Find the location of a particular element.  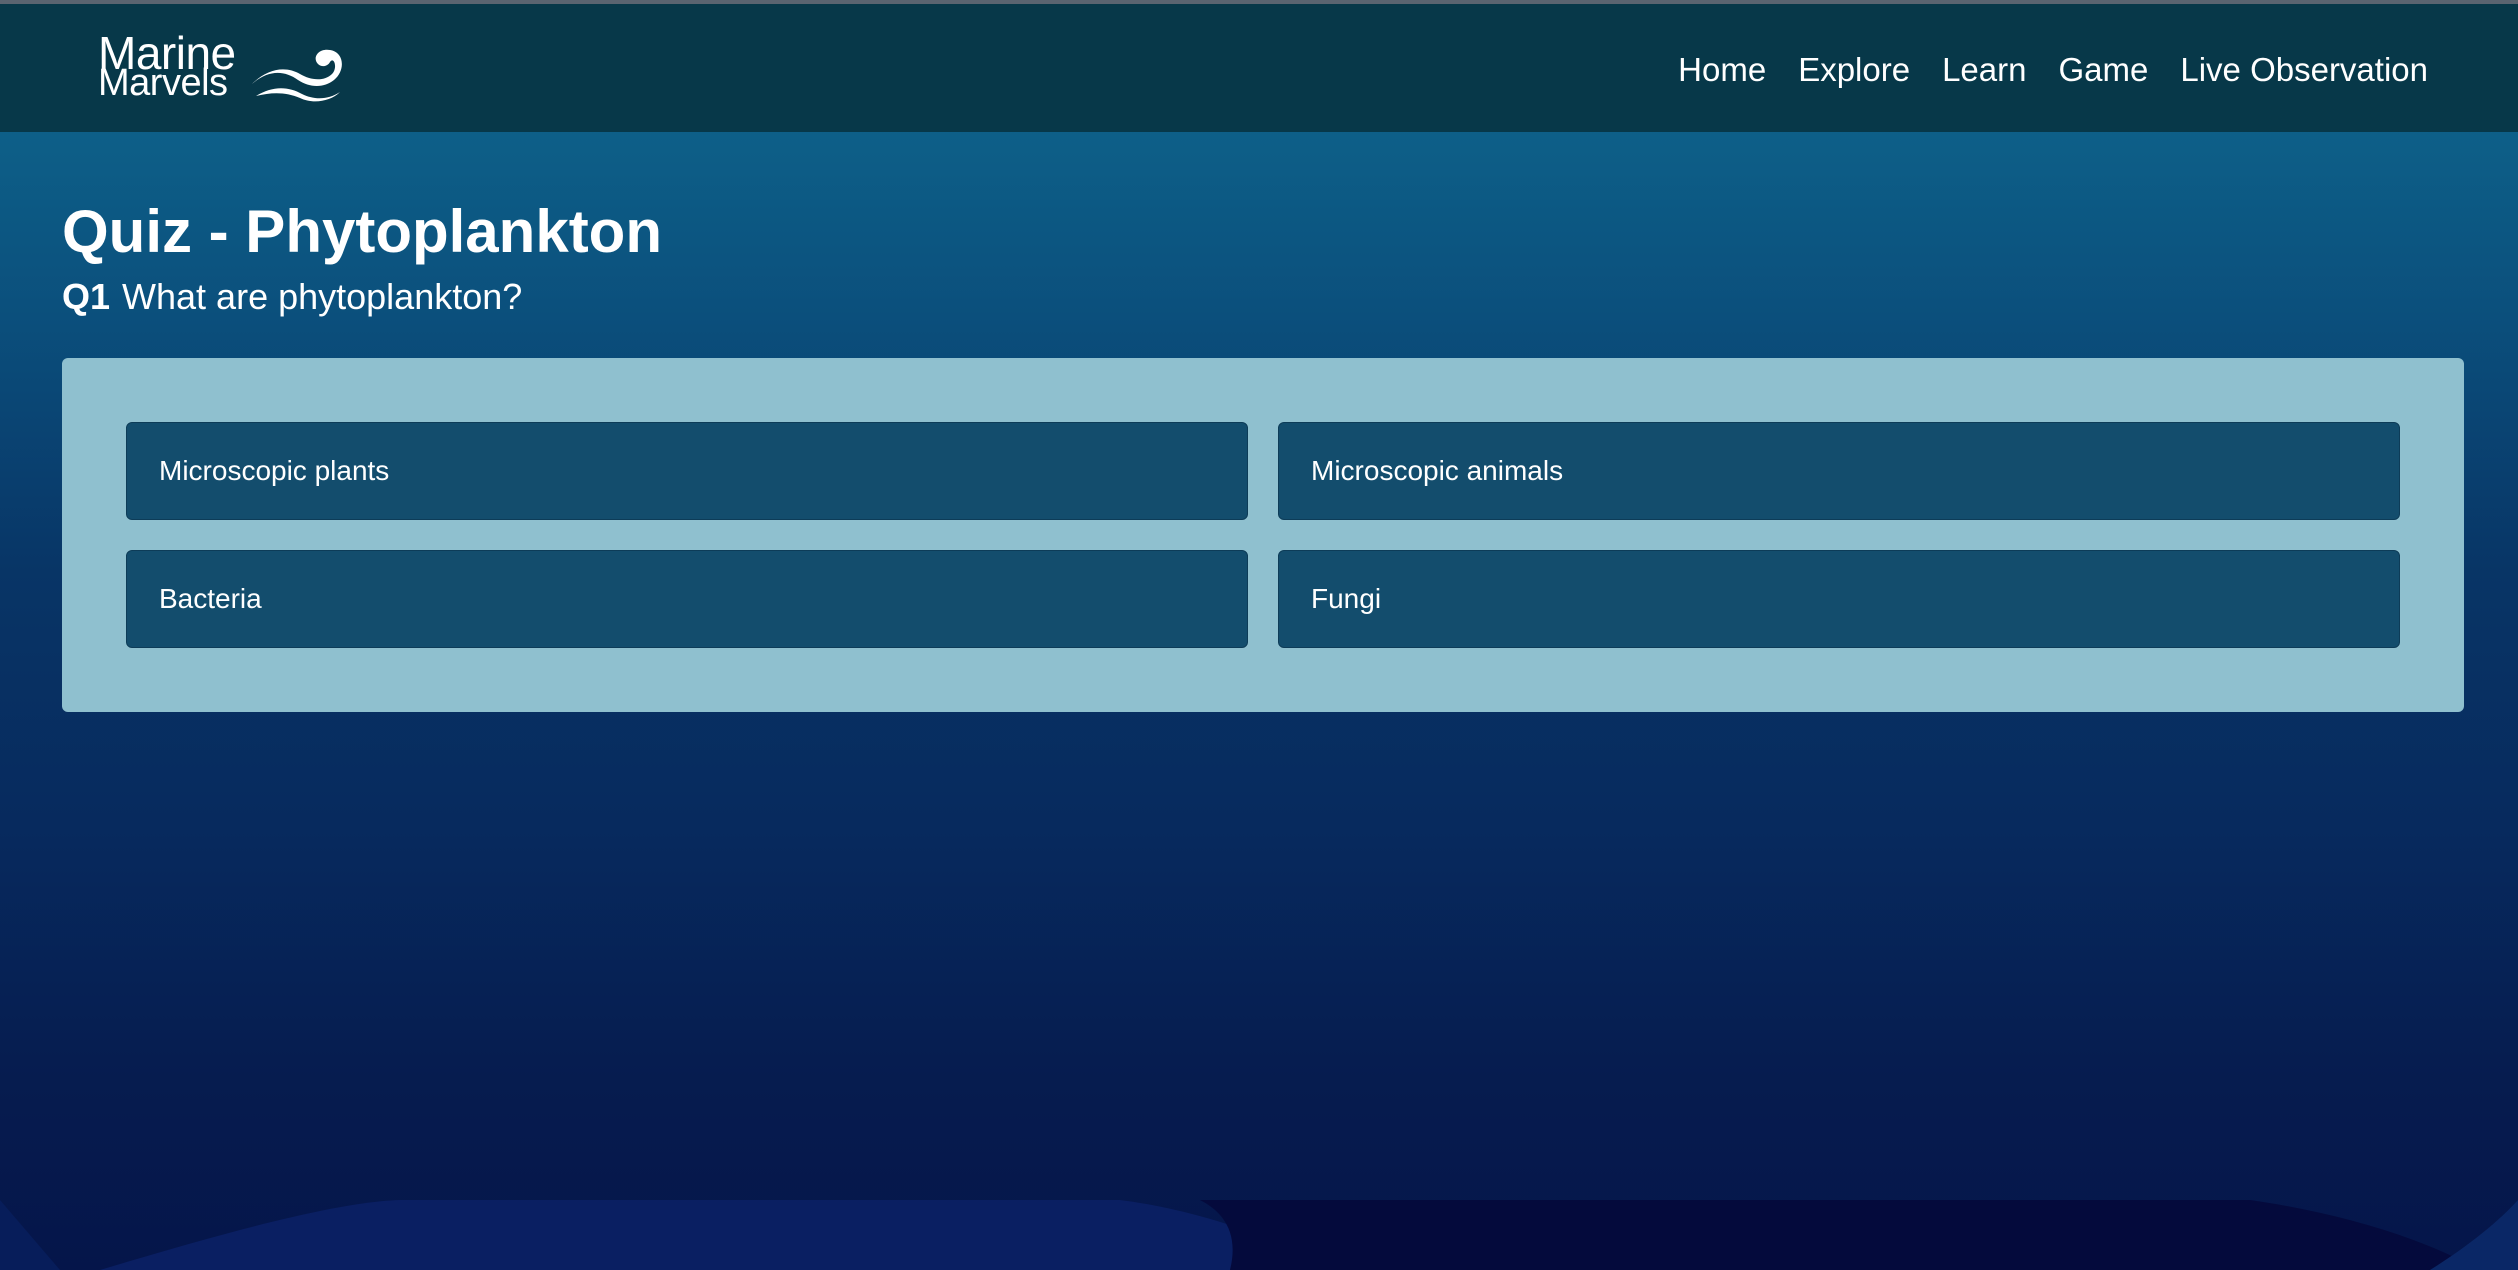

question: Q1 What are phytoplankton? is located at coordinates (292, 297).